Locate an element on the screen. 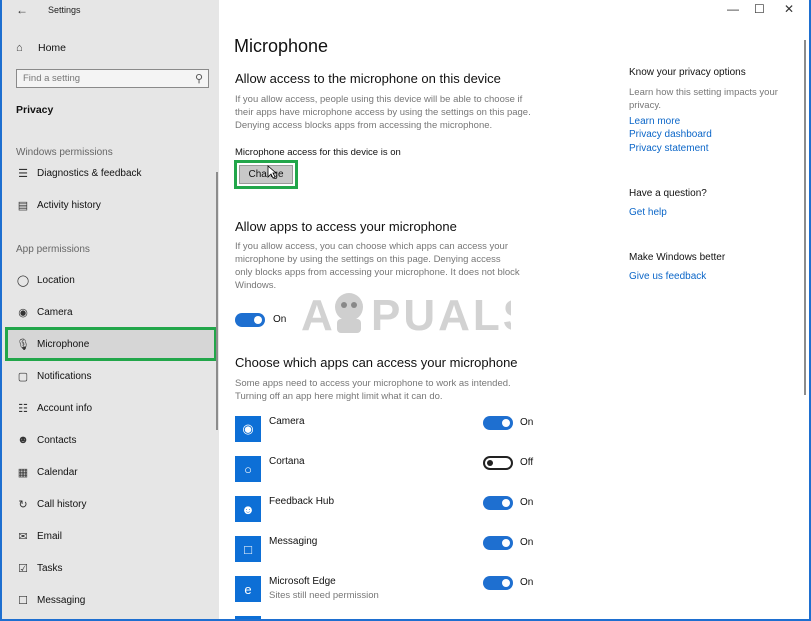 This screenshot has height=621, width=811. close-icon: ✕ is located at coordinates (789, 9).